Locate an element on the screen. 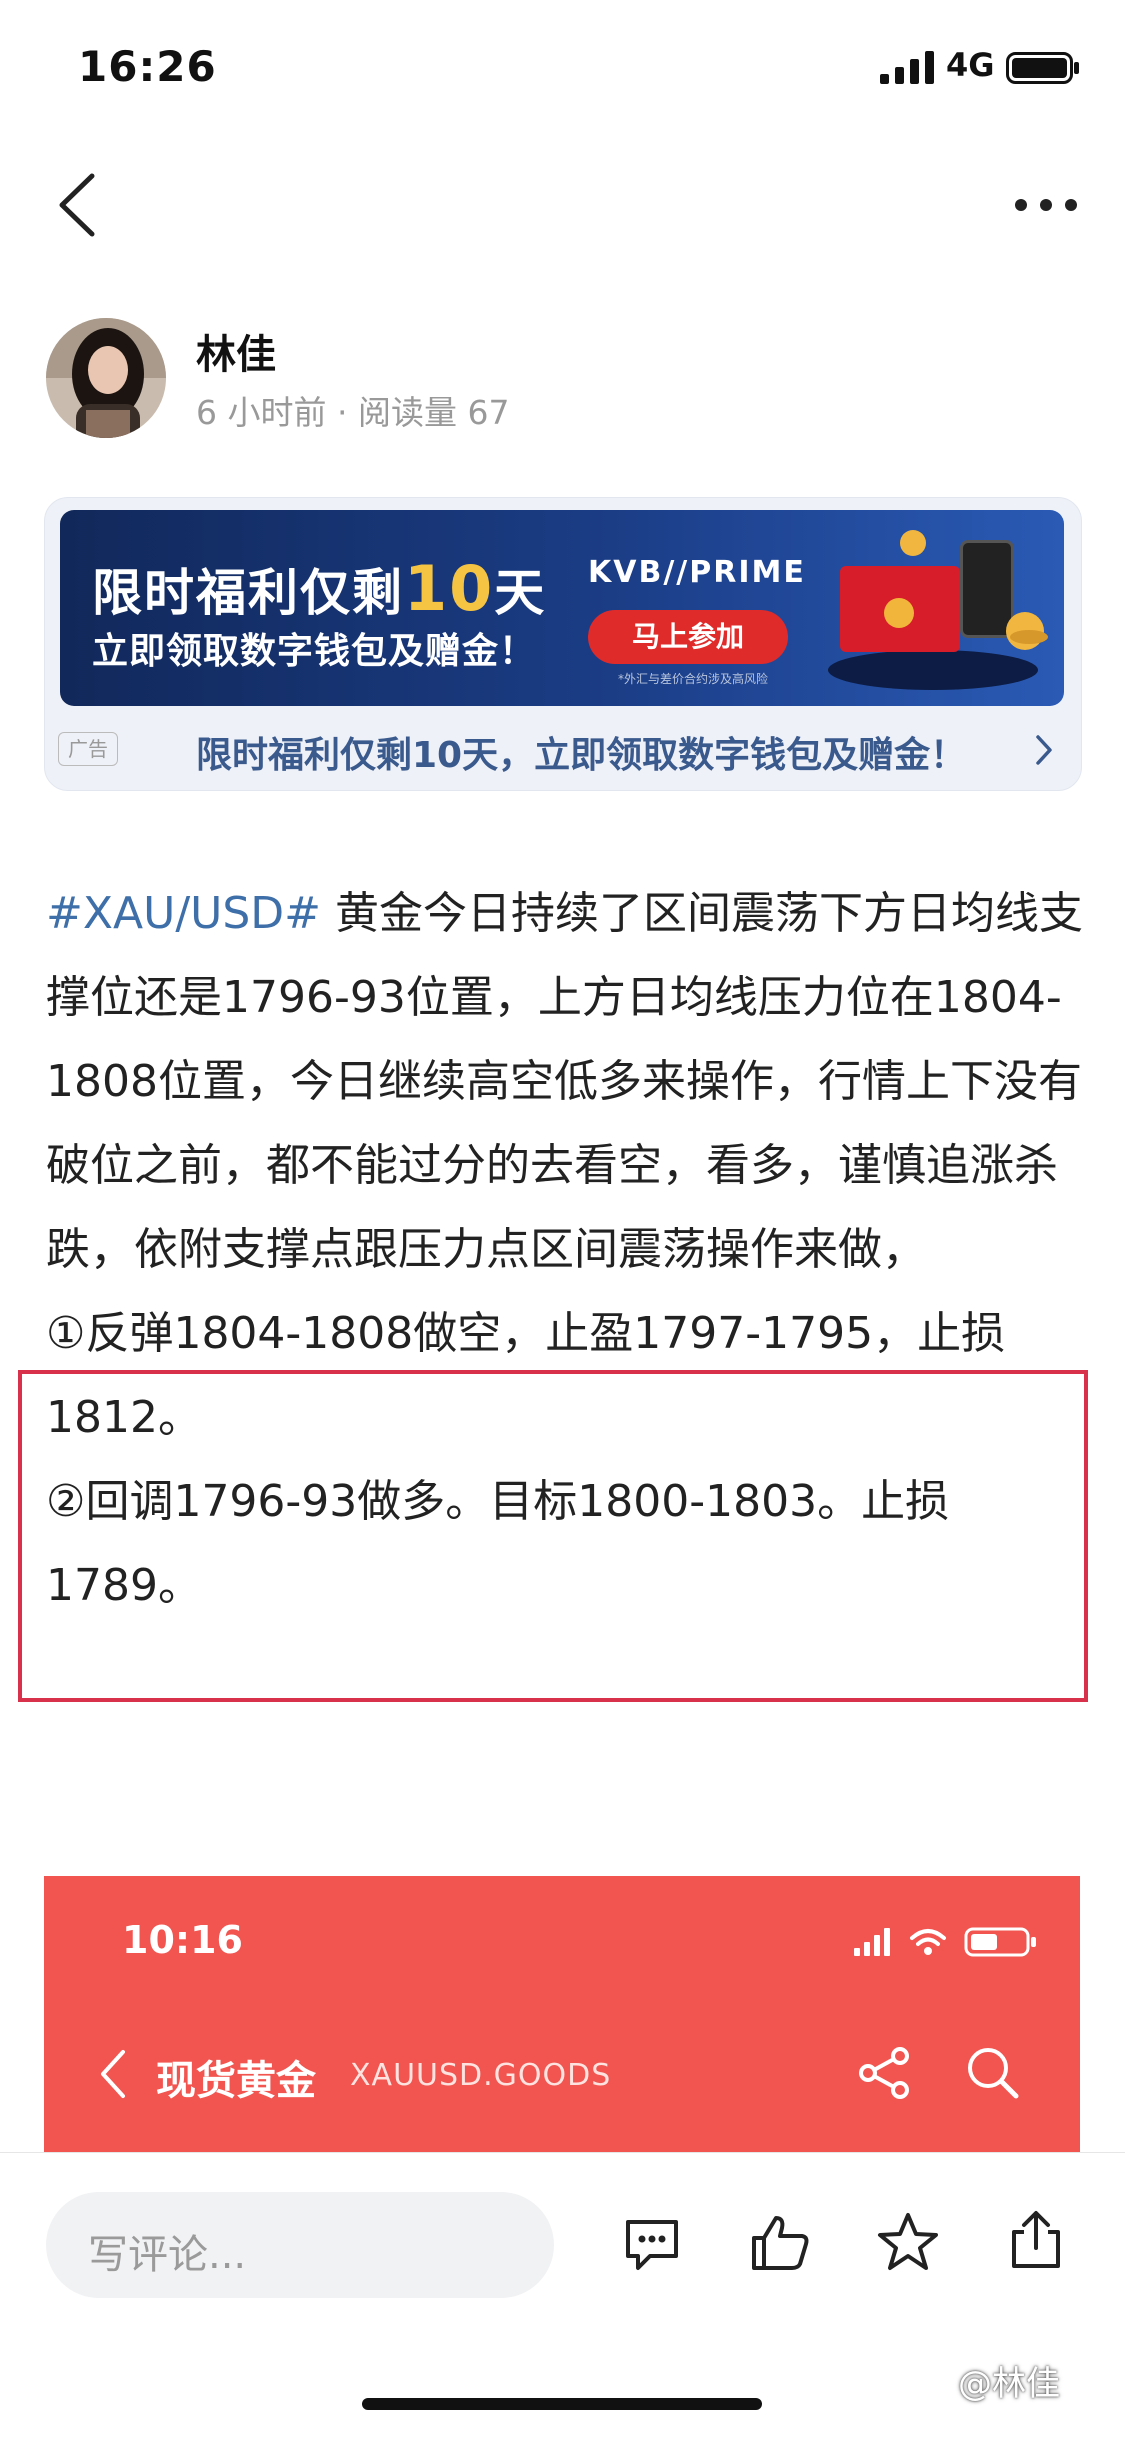  signal-icon is located at coordinates (907, 67).